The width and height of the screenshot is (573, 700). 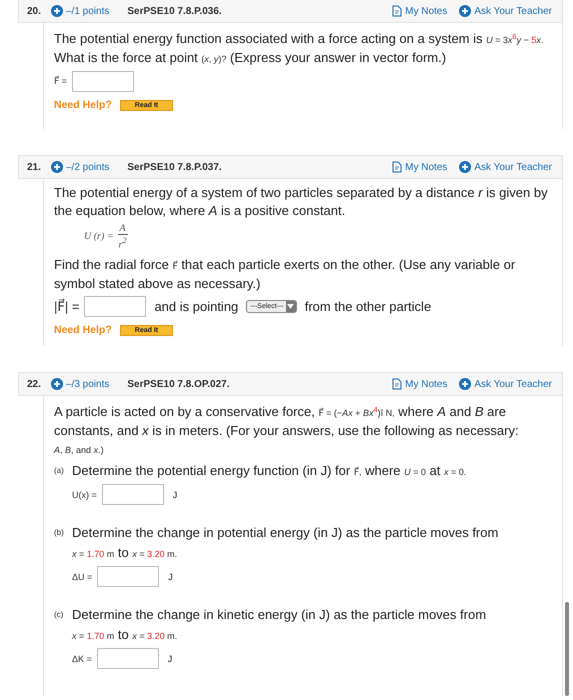 What do you see at coordinates (290, 307) in the screenshot?
I see `caret-icon` at bounding box center [290, 307].